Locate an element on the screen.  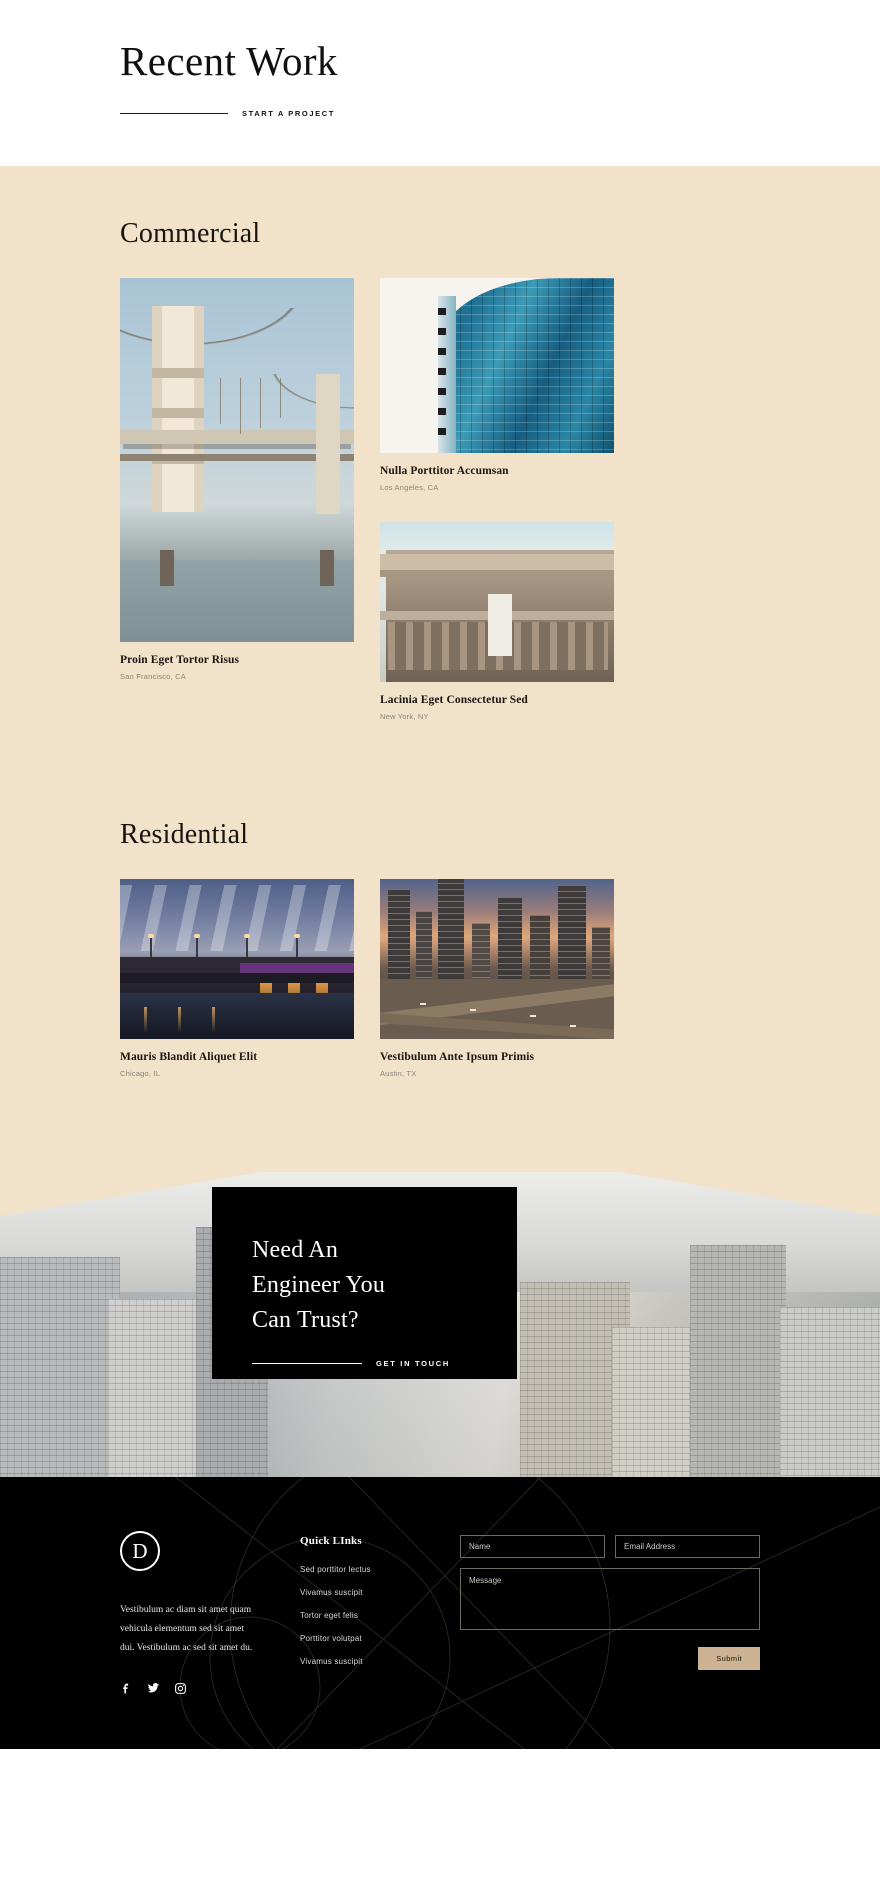
project-location: Chicago, IL is located at coordinates (140, 1073).